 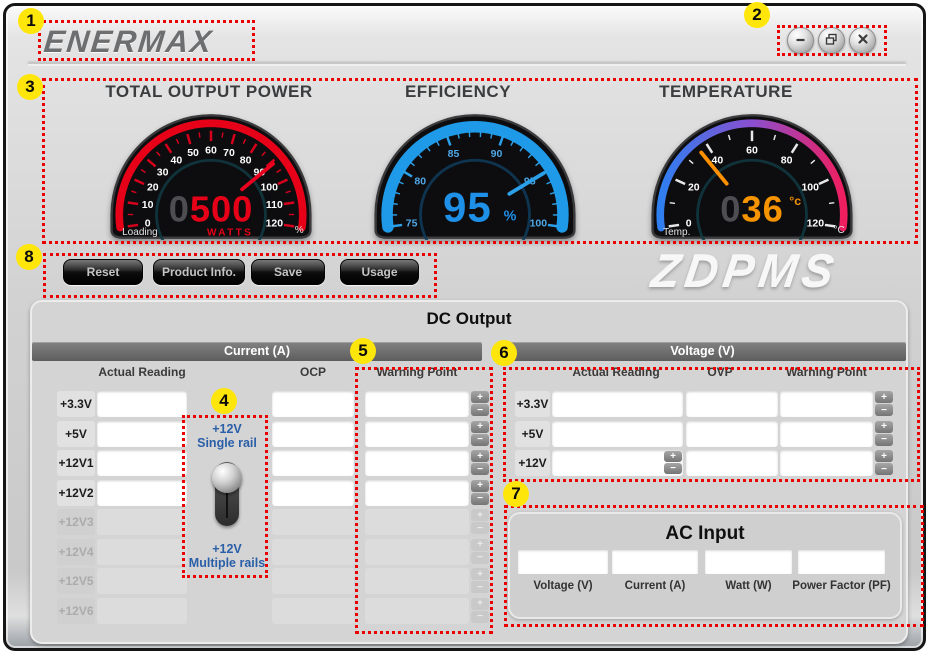 I want to click on gauge-title-efficiency: EFFICIENCY, so click(x=458, y=91).